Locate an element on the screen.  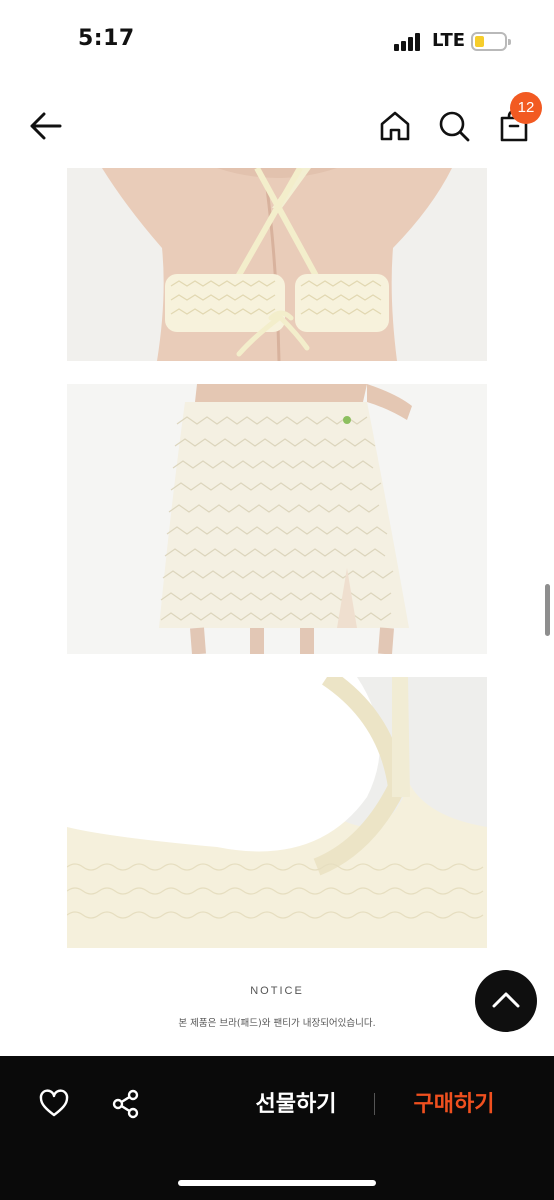
status-bar: 5:17 LTE is located at coordinates (277, 40).